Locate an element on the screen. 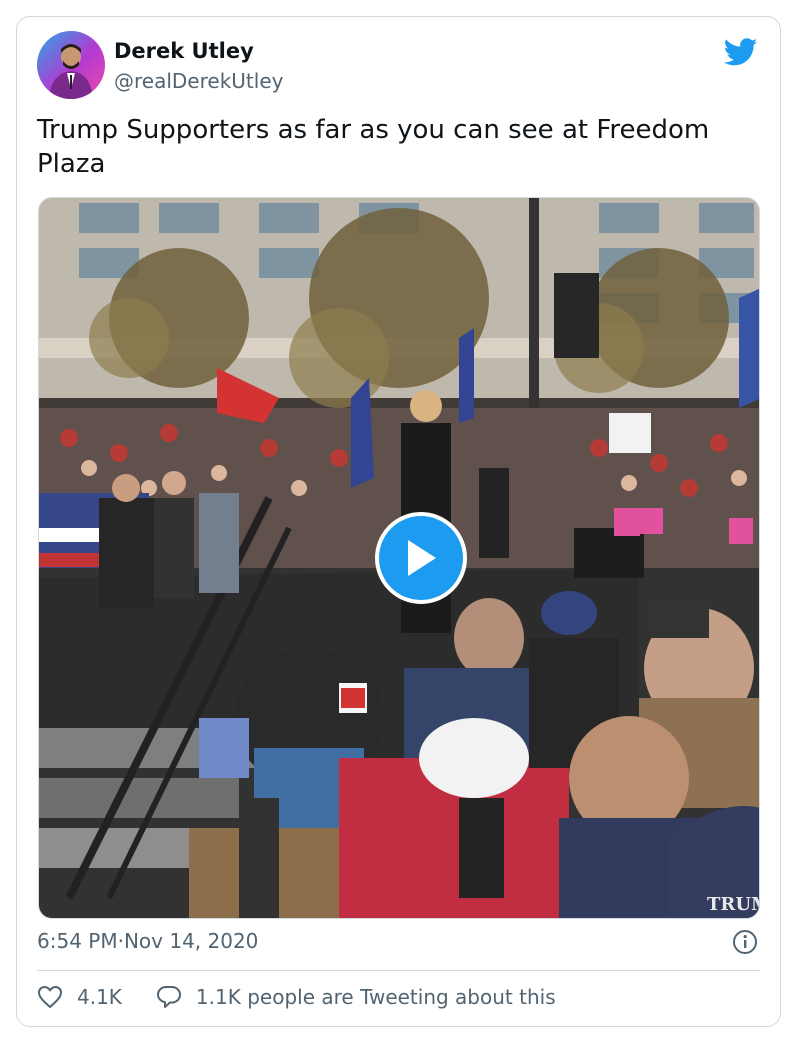 The height and width of the screenshot is (1045, 799). tweet-timestamp: 6:54 PM · Nov 14, 2020 is located at coordinates (147, 941).